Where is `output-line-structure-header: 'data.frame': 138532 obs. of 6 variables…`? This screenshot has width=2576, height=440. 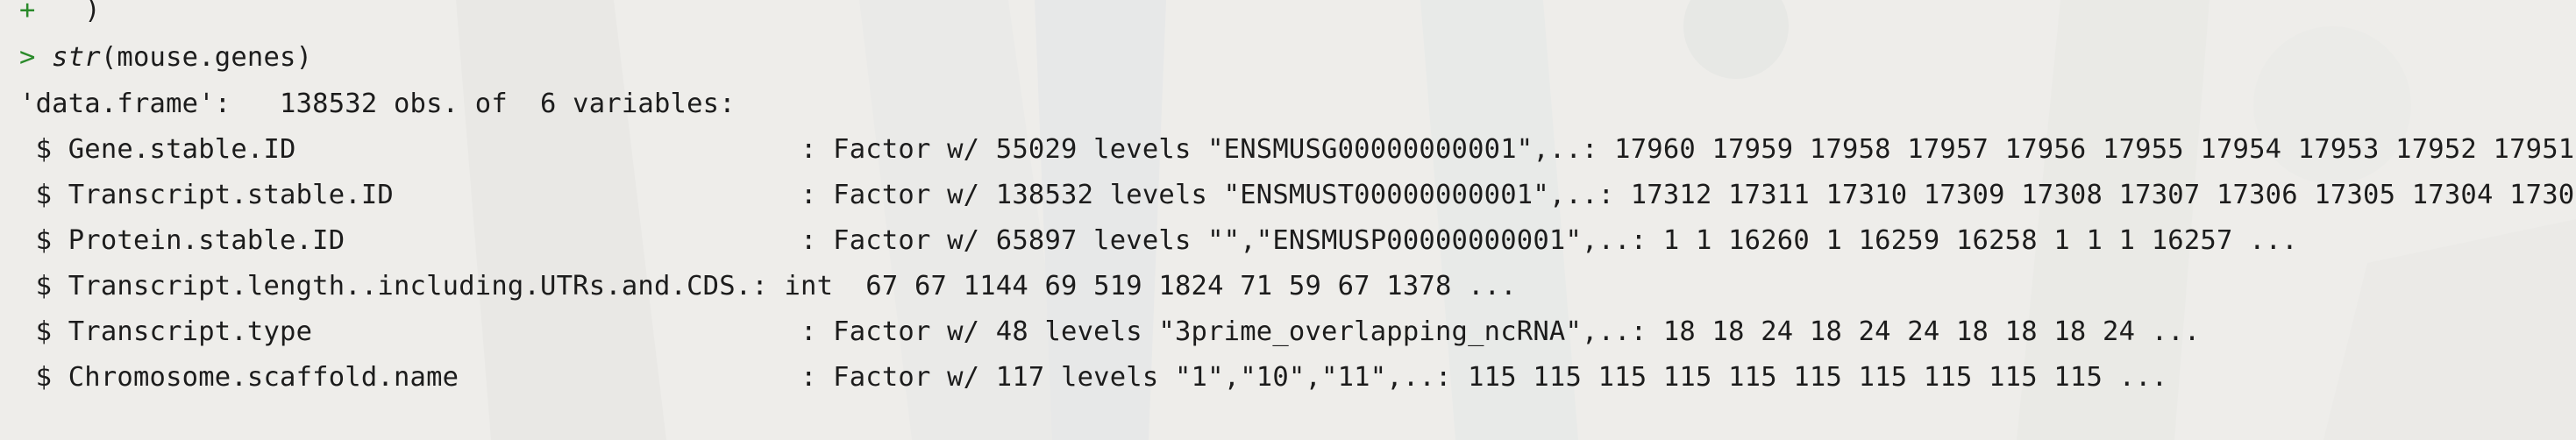
output-line-structure-header: 'data.frame': 138532 obs. of 6 variables… is located at coordinates (377, 104).